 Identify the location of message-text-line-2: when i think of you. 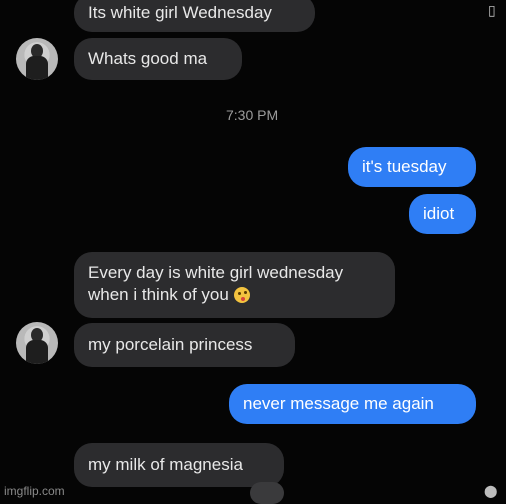
(234, 295).